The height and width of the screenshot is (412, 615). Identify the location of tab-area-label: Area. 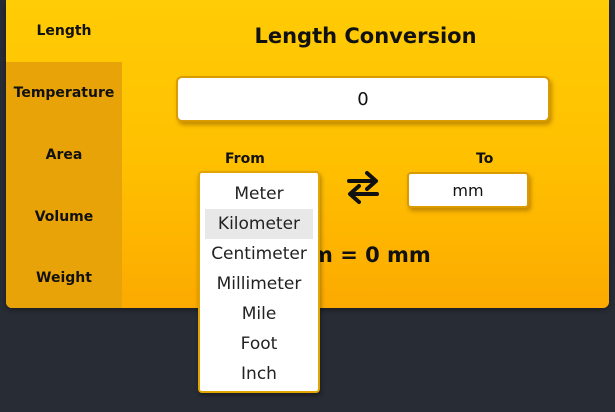
(64, 155).